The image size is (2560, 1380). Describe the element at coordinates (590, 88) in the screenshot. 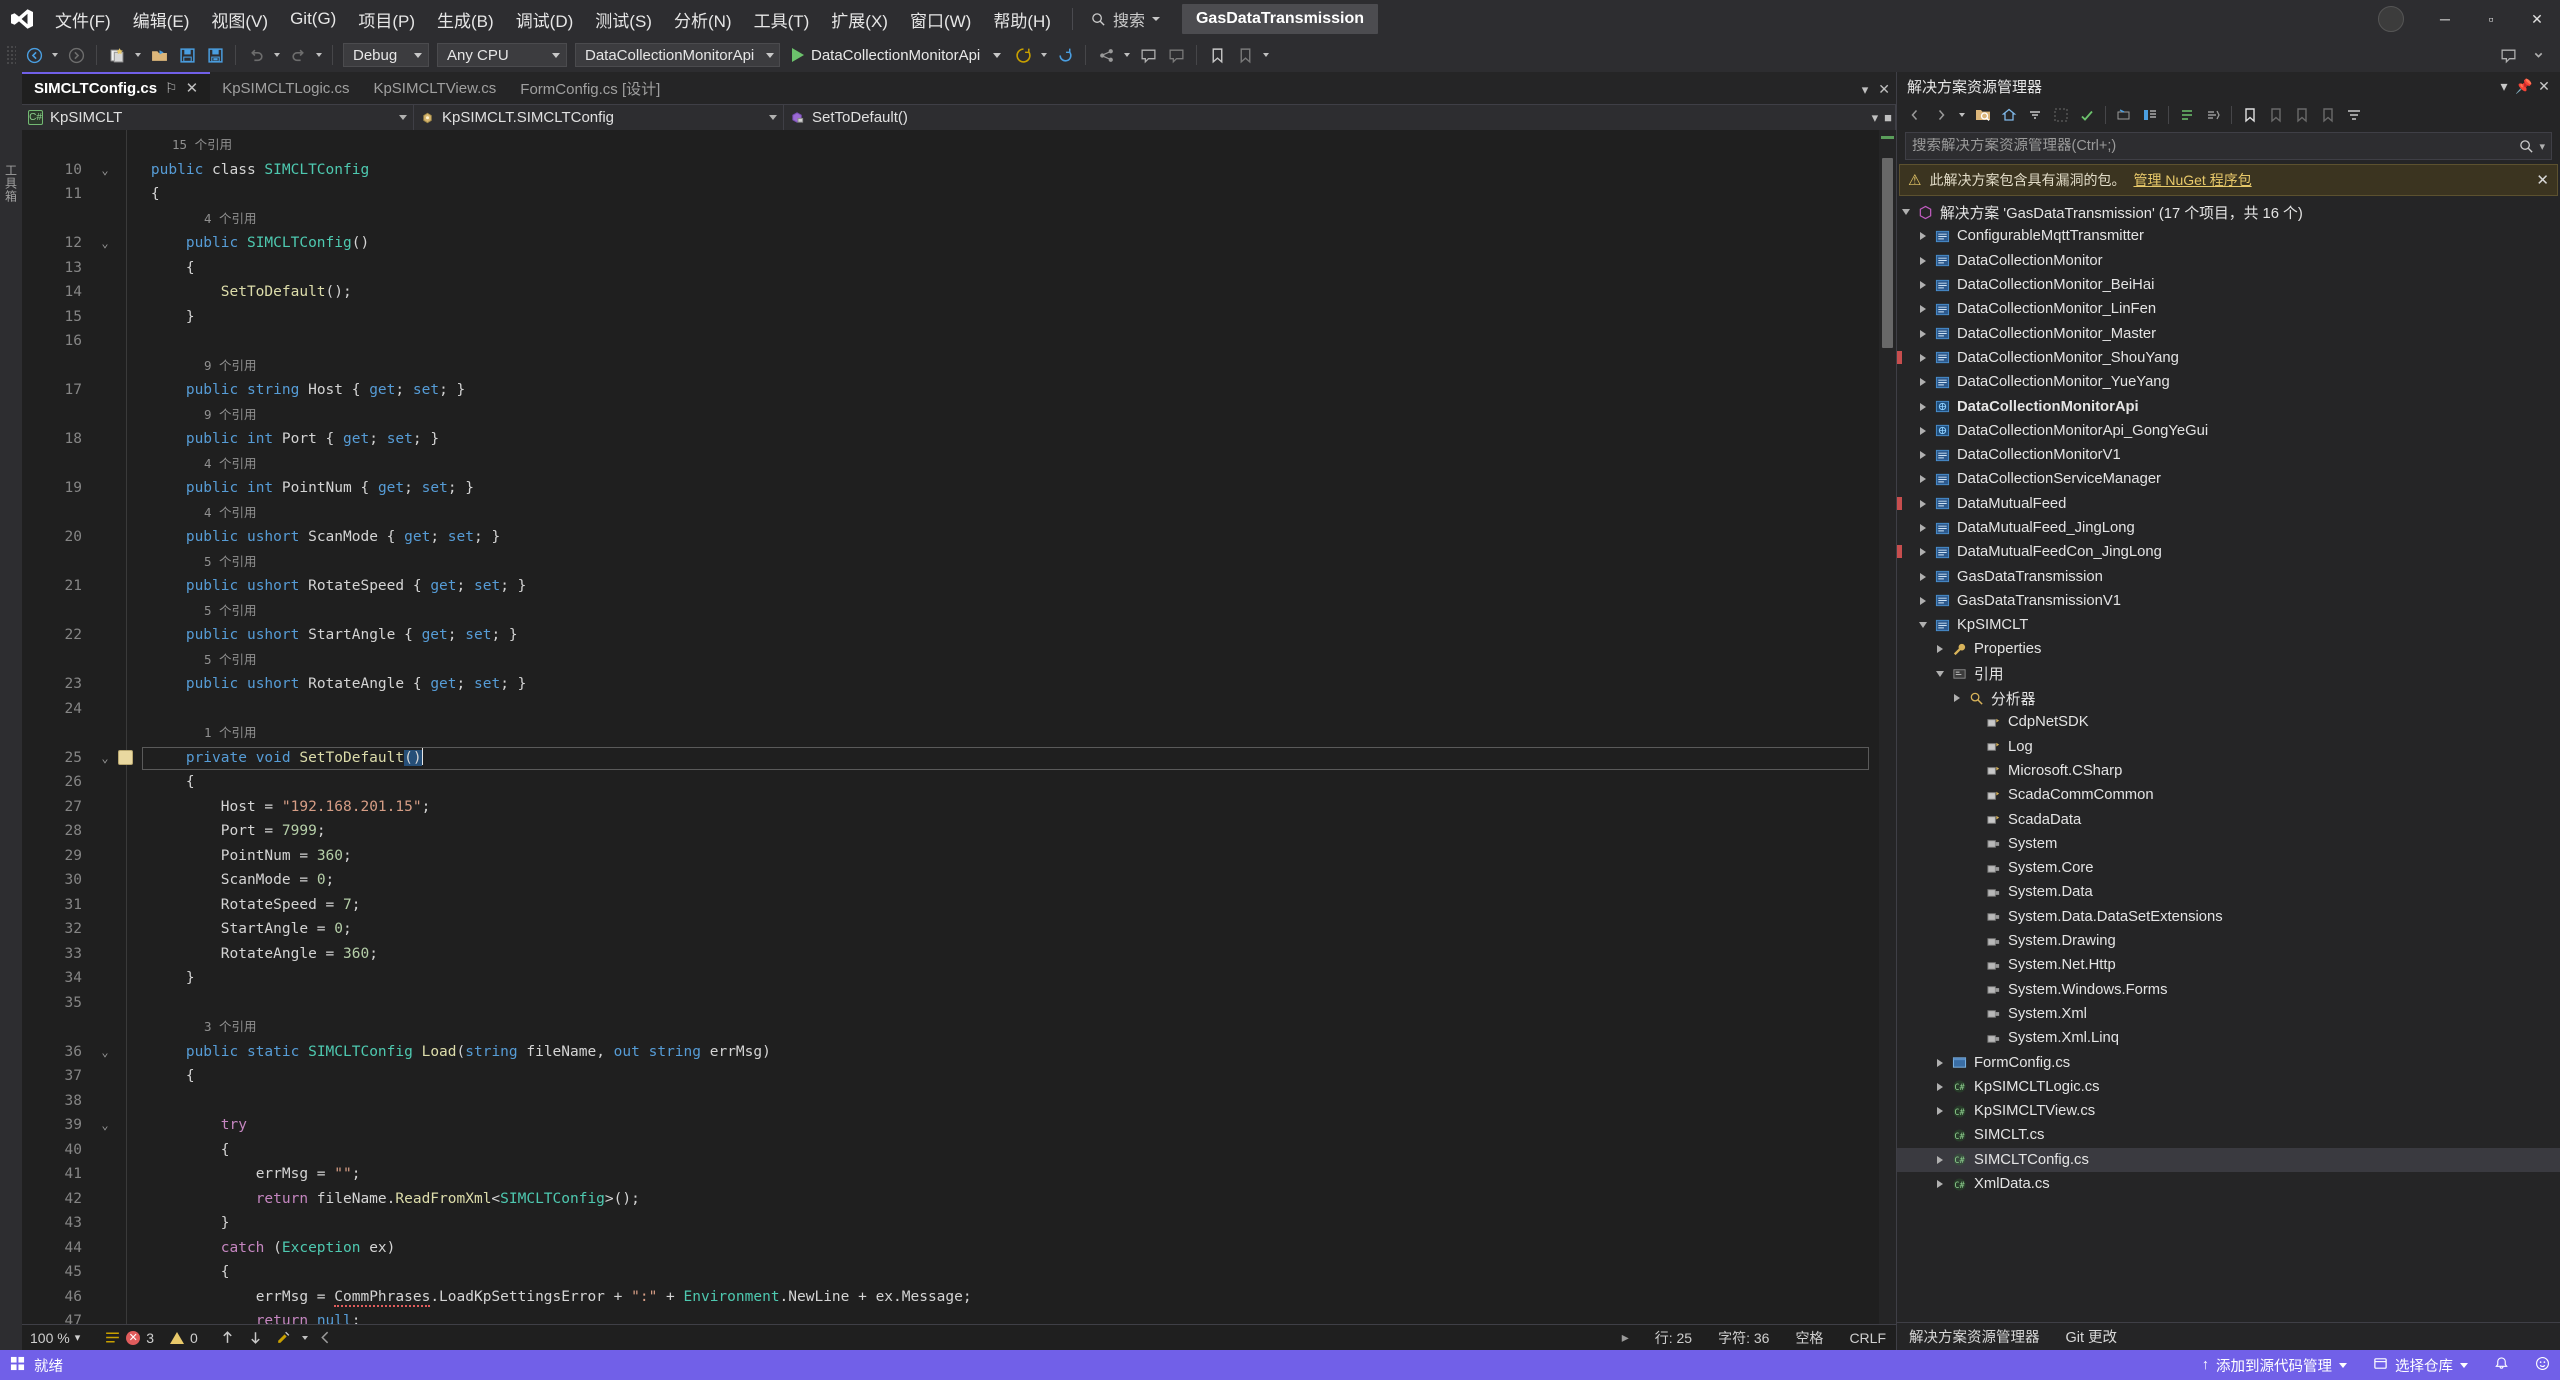

I see `tab-formconfig-design: FormConfig.cs [设计]` at that location.